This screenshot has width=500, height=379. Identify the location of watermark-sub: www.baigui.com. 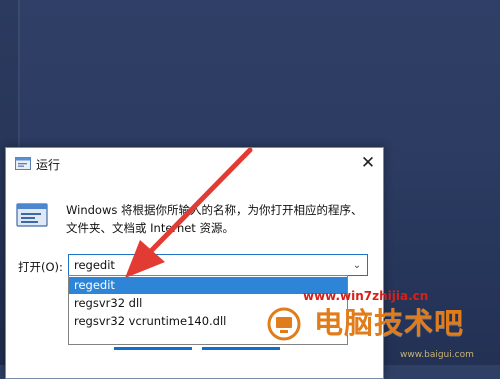
(437, 355).